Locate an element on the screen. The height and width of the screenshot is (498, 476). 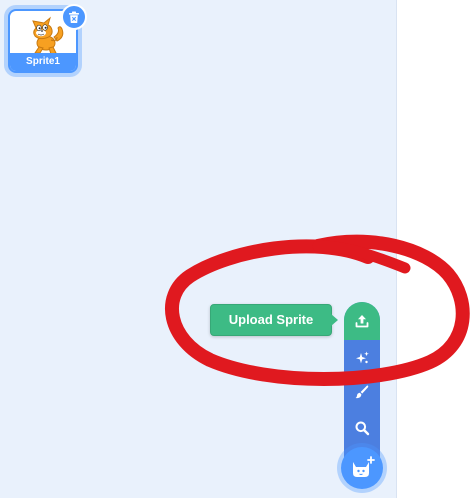
paintbrush-icon is located at coordinates (362, 392).